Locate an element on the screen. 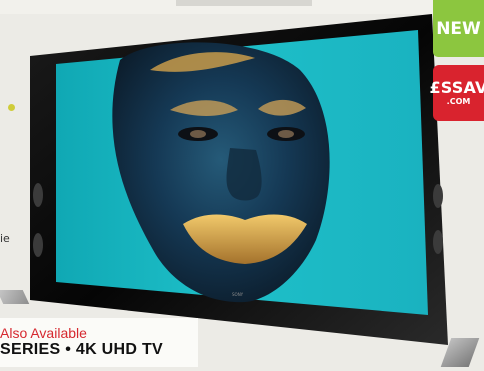 Image resolution: width=484 pixels, height=371 pixels. new-badge-label: NEW is located at coordinates (458, 28).